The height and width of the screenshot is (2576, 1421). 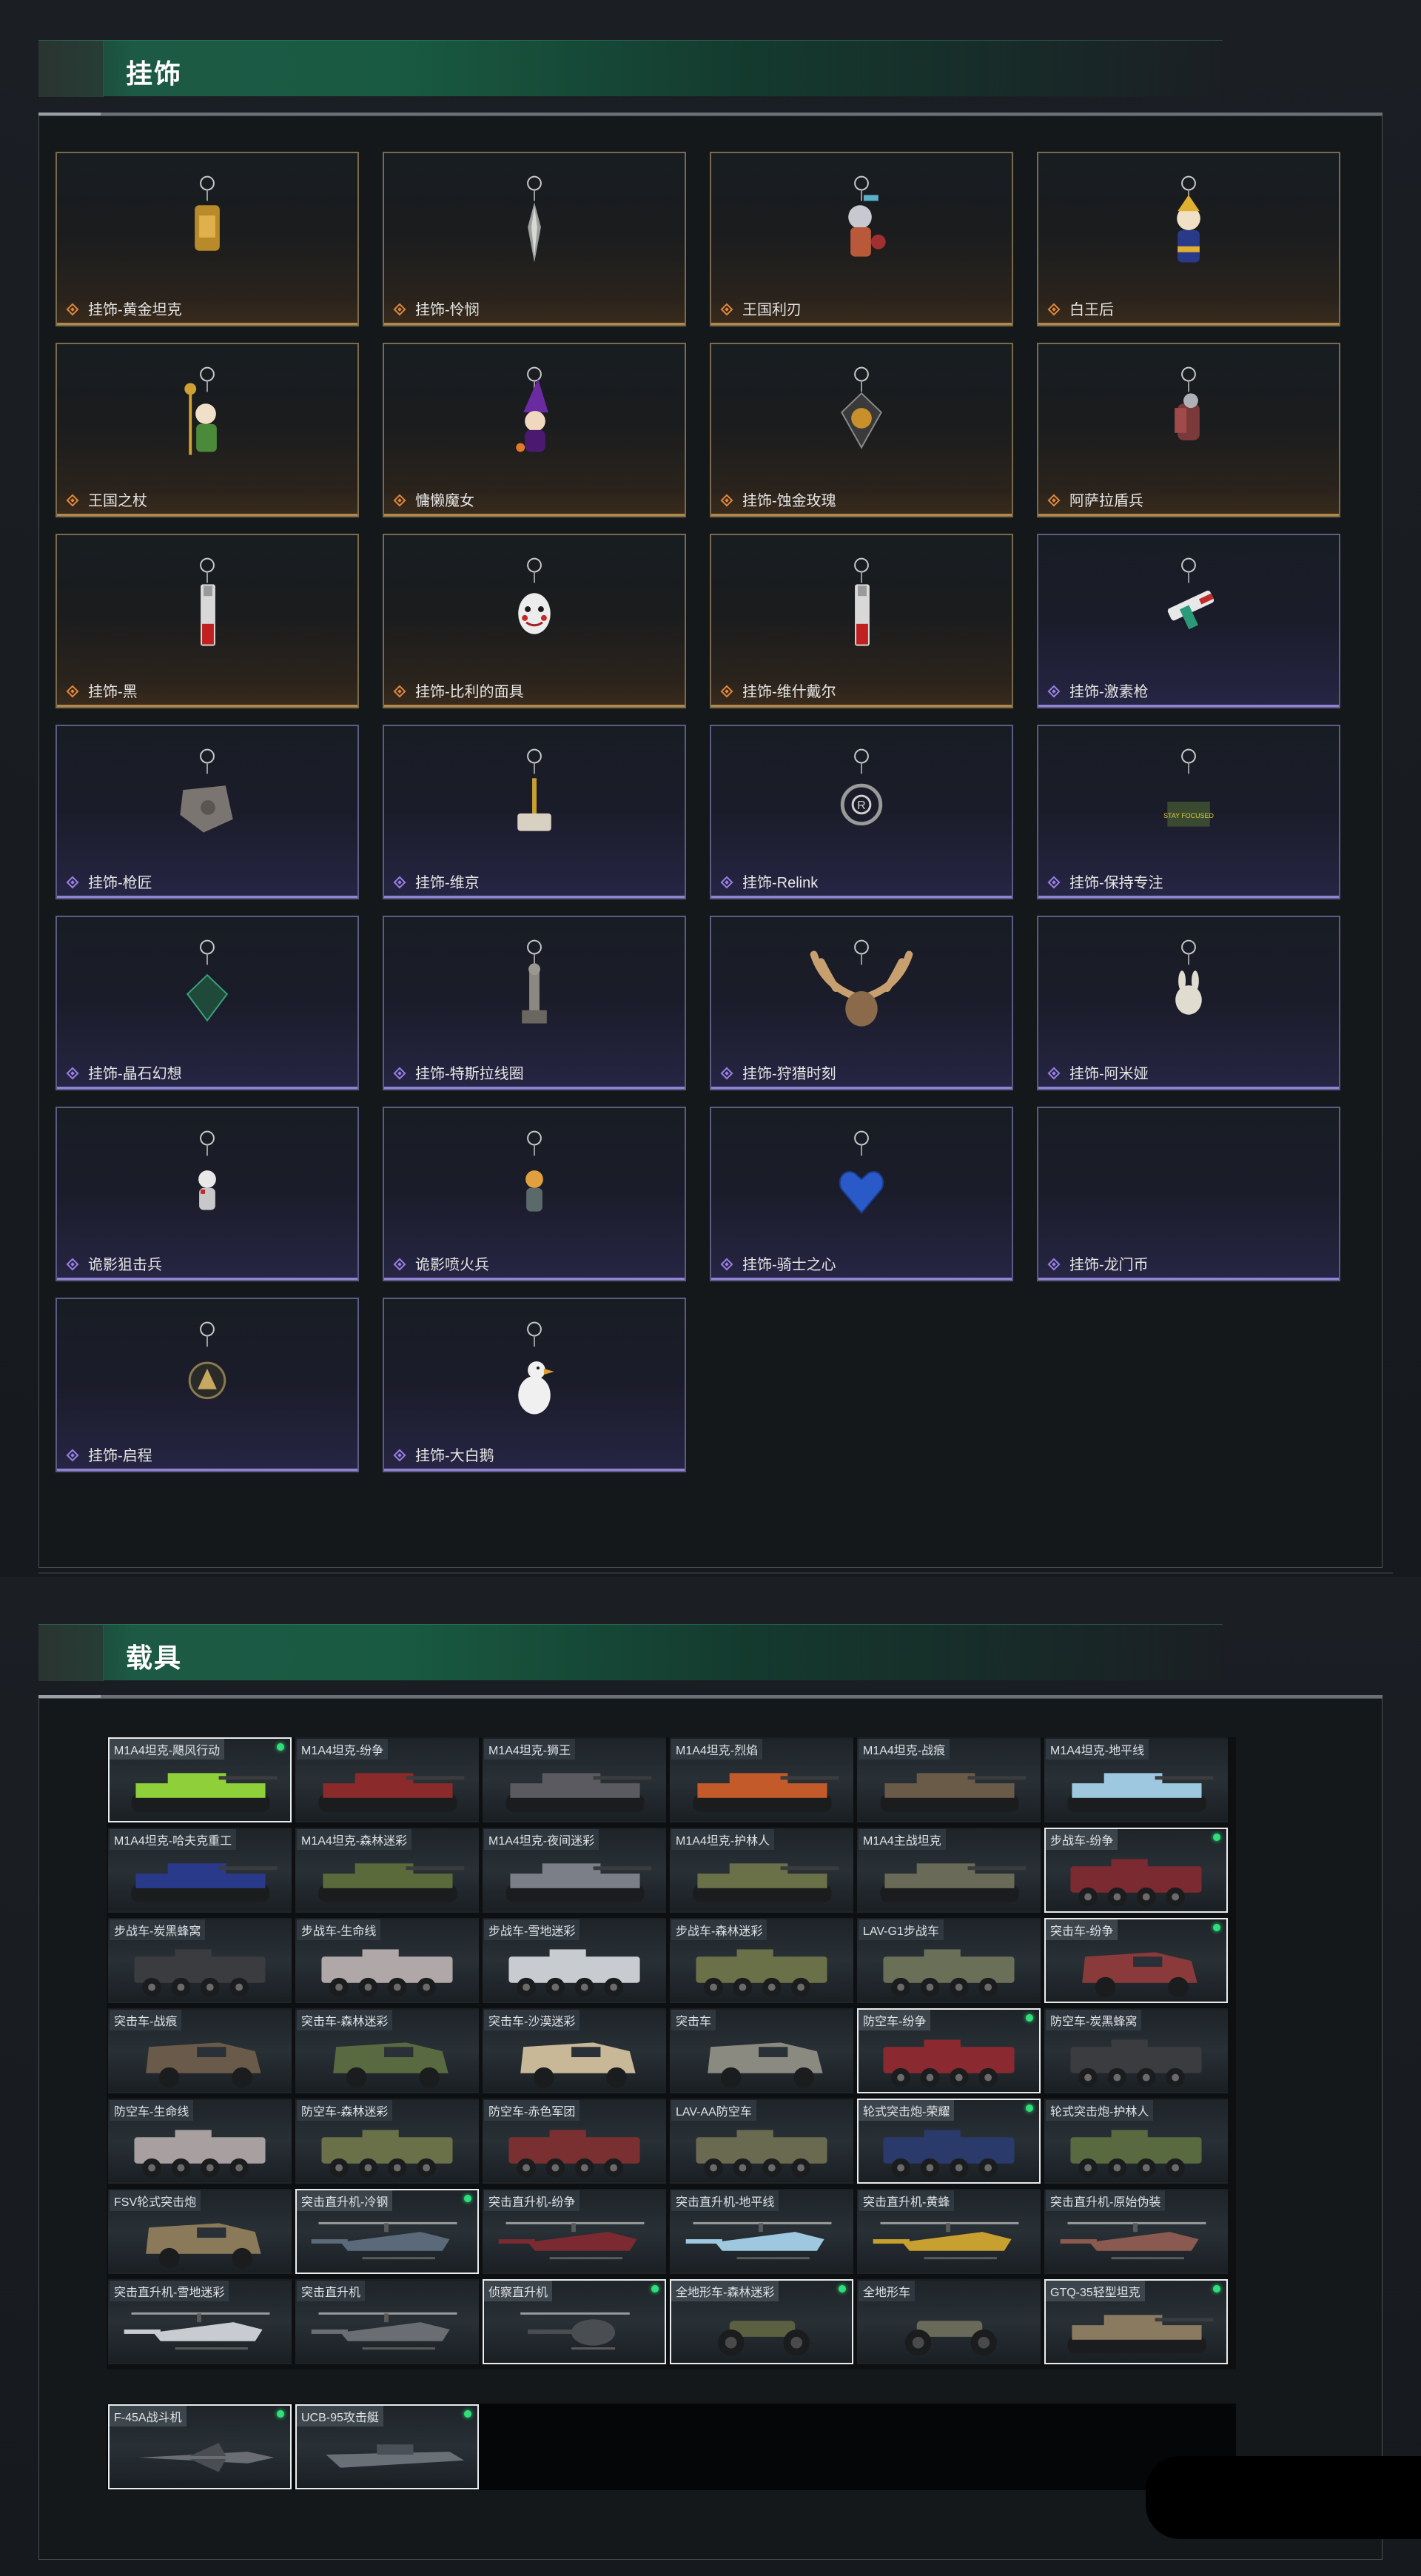 I want to click on vehicle-card: M1A4坦克-森林迷彩, so click(x=387, y=1870).